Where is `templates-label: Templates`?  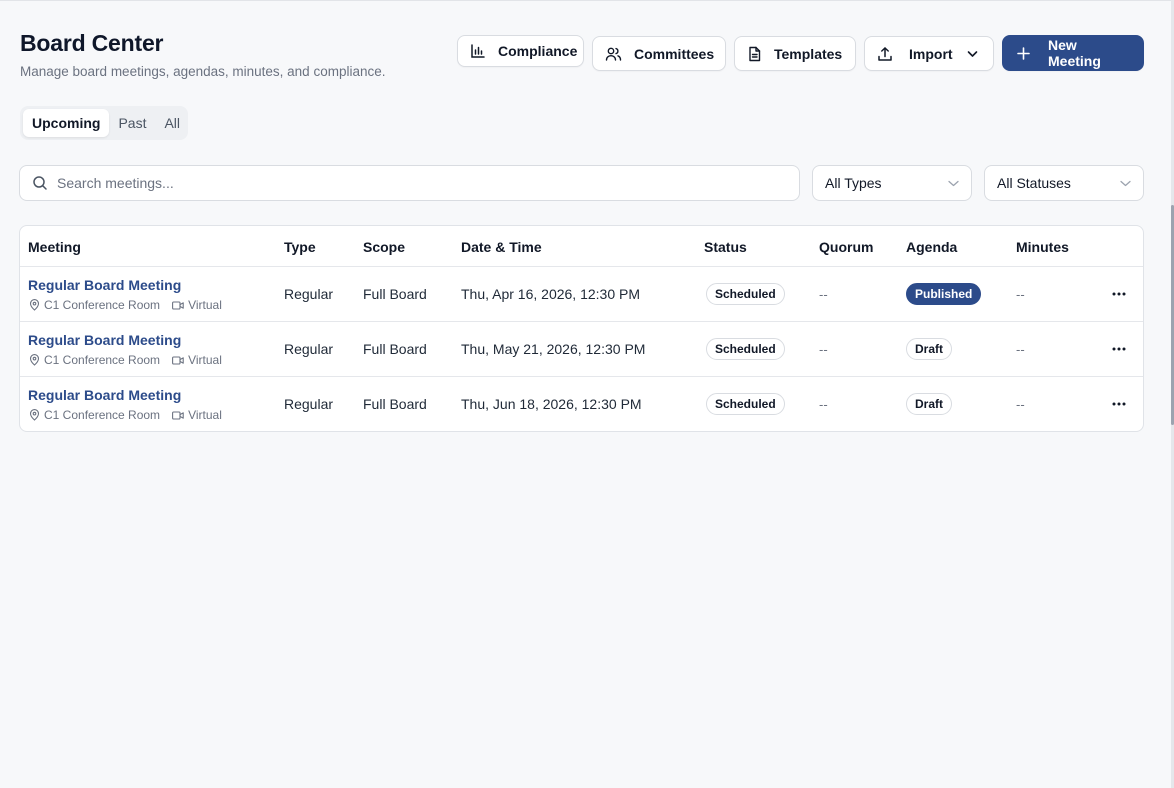 templates-label: Templates is located at coordinates (808, 53).